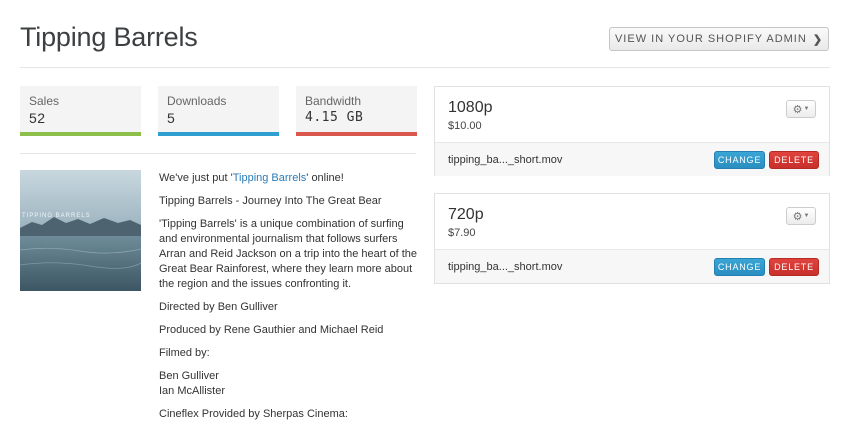 This screenshot has height=432, width=859. What do you see at coordinates (37, 118) in the screenshot?
I see `stat-value: 52` at bounding box center [37, 118].